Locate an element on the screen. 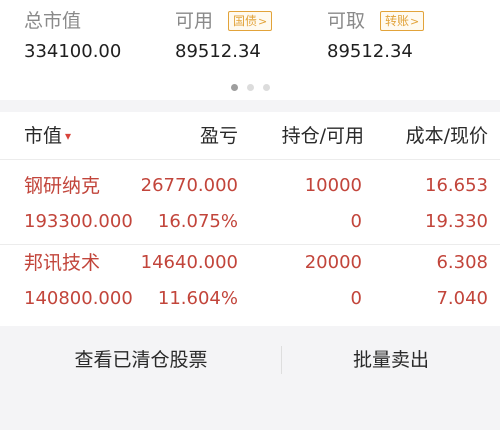 This screenshot has height=430, width=500. total-assets-label: 总市值 is located at coordinates (53, 21).